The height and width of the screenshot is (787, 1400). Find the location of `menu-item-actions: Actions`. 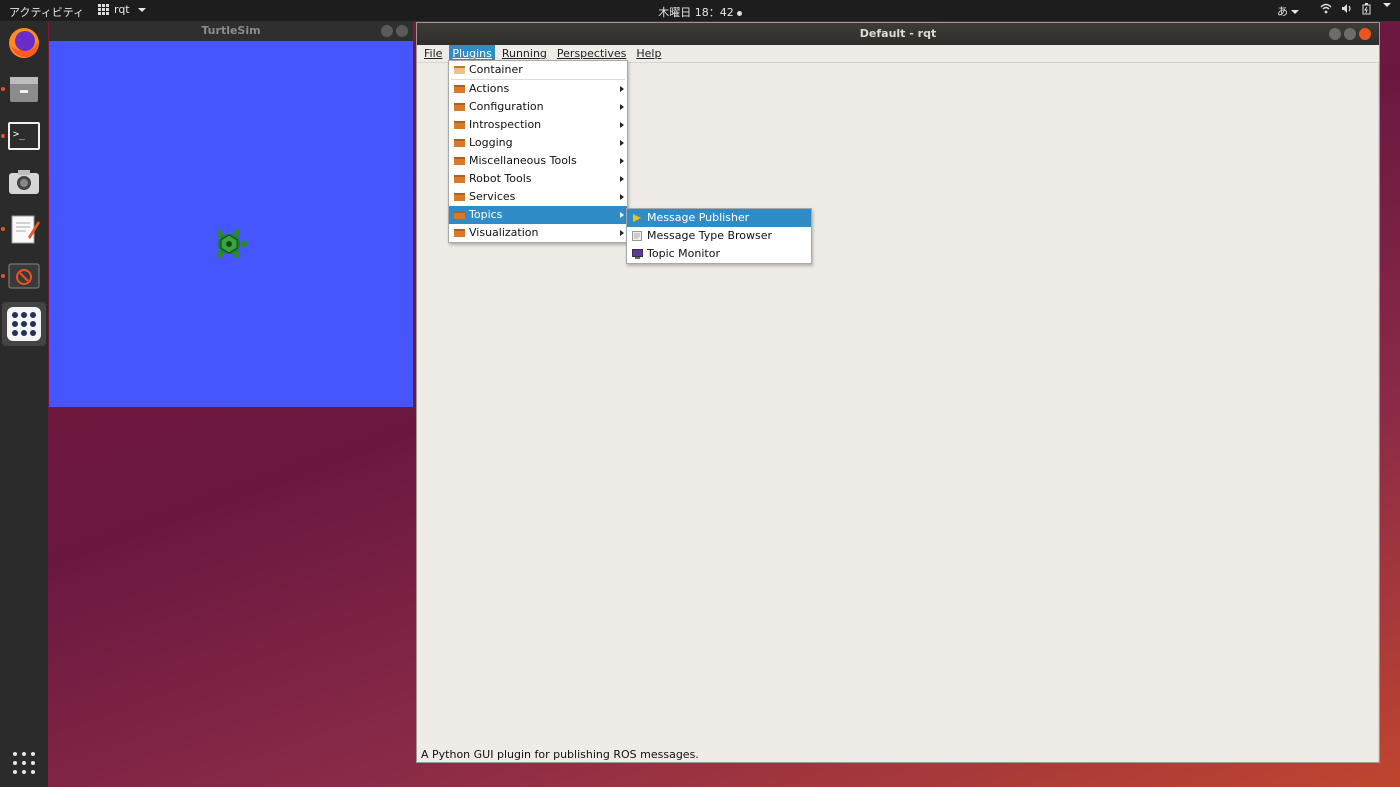

menu-item-actions: Actions is located at coordinates (538, 89).